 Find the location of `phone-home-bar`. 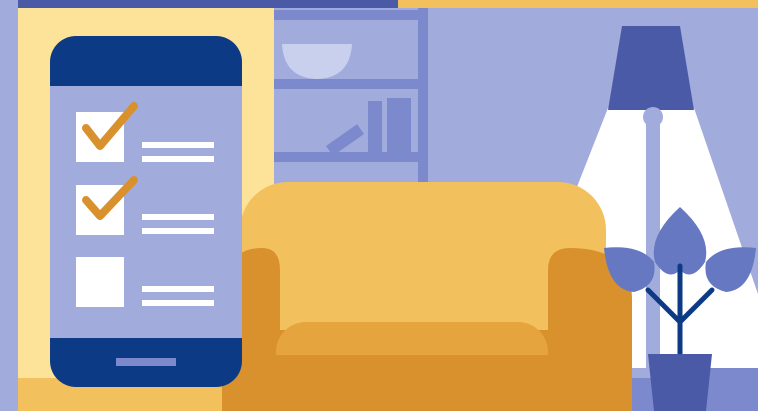

phone-home-bar is located at coordinates (146, 362).